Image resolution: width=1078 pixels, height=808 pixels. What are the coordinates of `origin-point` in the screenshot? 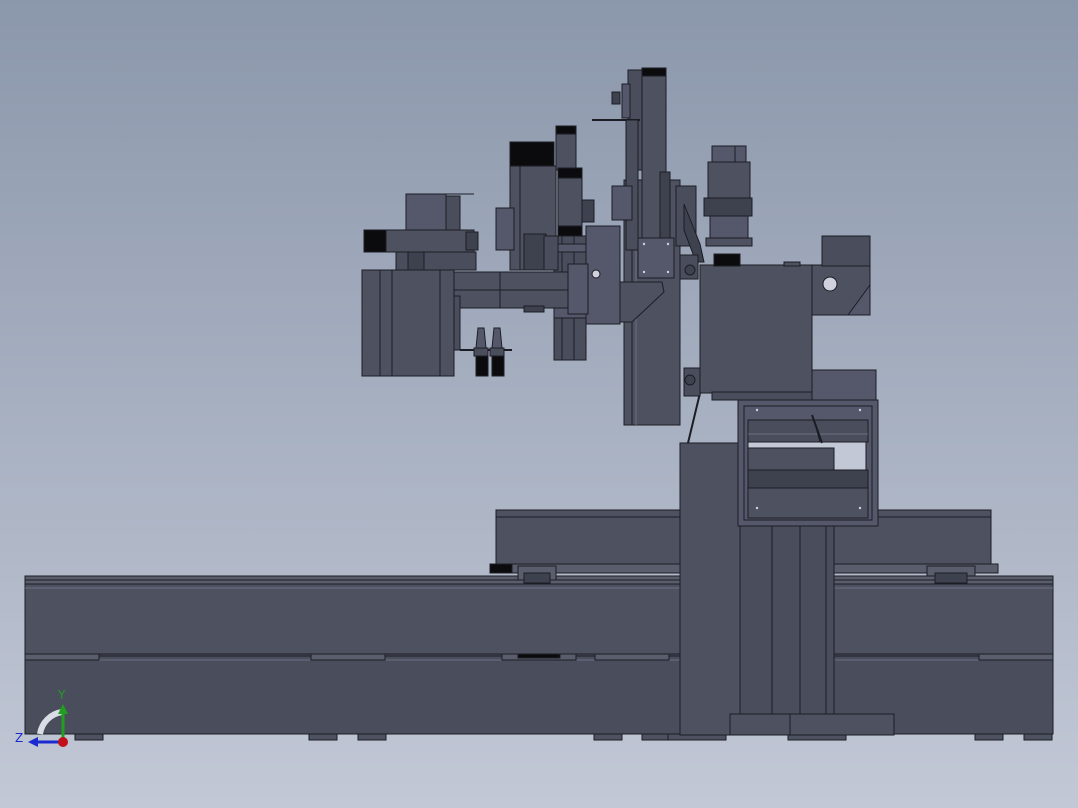 It's located at (63, 742).